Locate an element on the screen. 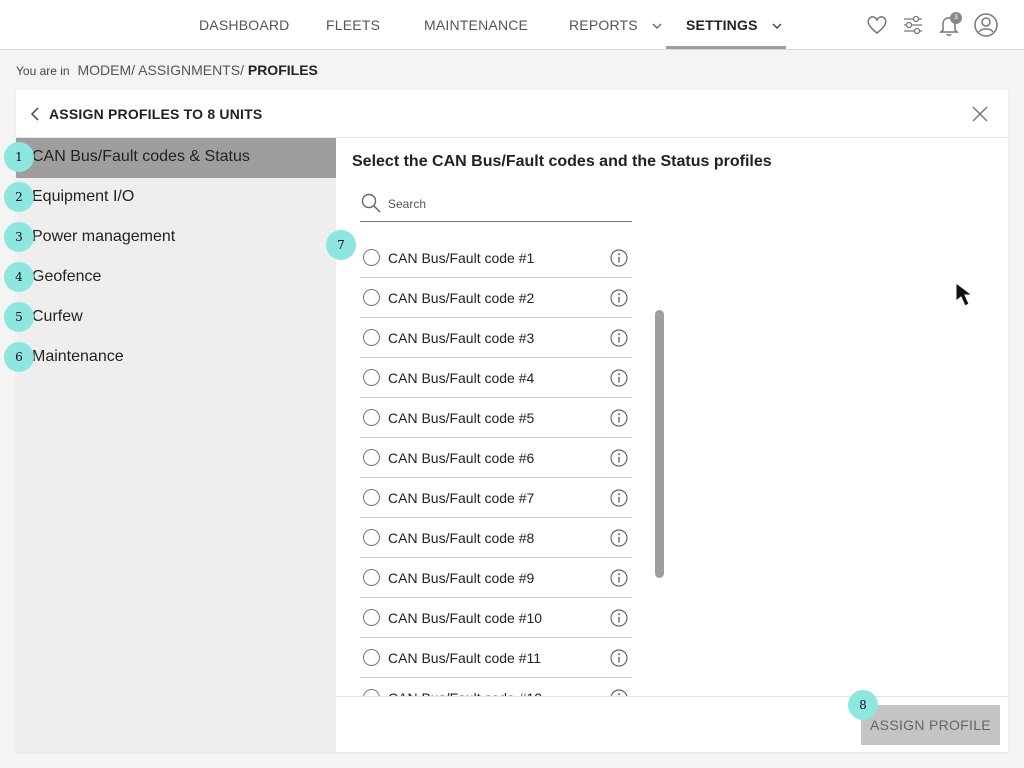  list-item-label: CAN Bus/Fault code #7 is located at coordinates (461, 498).